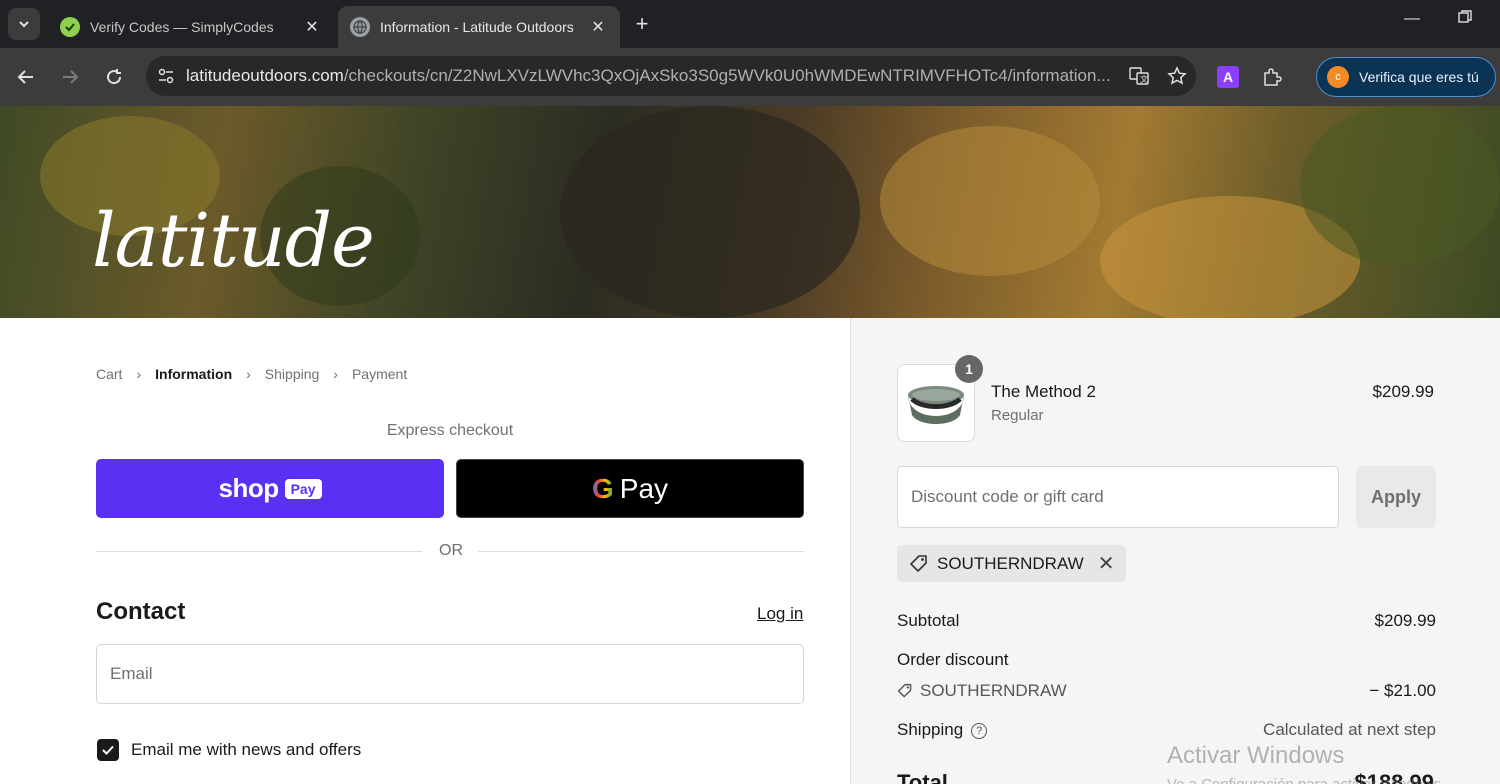 The width and height of the screenshot is (1500, 784). I want to click on arrow-right-icon, so click(71, 77).